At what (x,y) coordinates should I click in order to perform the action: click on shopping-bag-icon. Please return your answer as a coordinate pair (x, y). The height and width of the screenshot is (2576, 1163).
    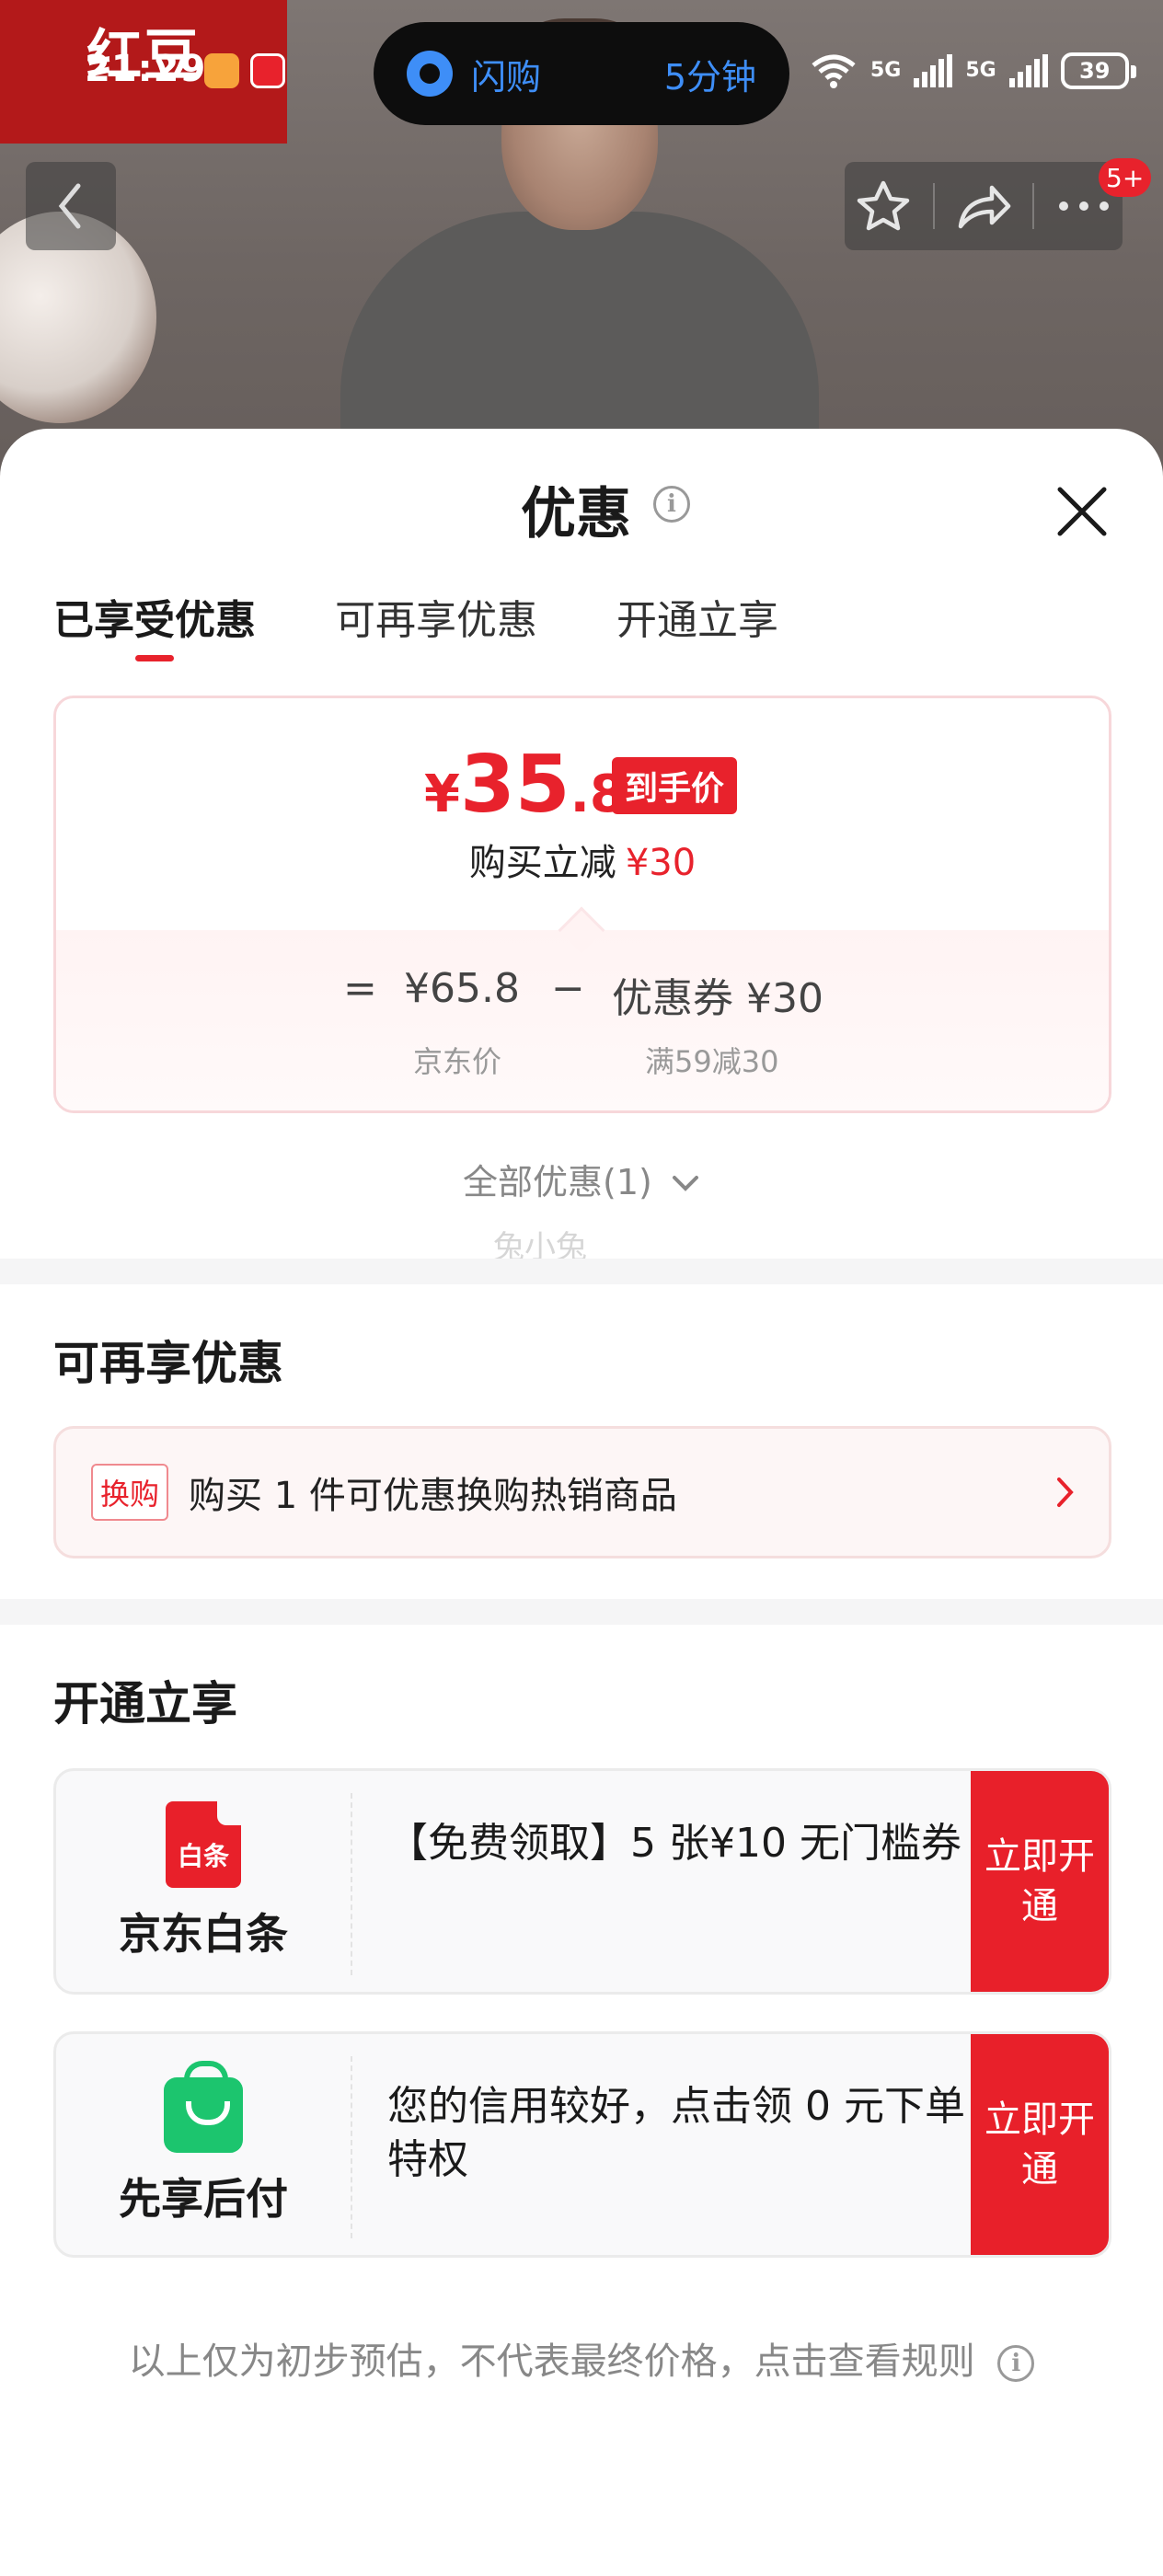
    Looking at the image, I should click on (204, 2107).